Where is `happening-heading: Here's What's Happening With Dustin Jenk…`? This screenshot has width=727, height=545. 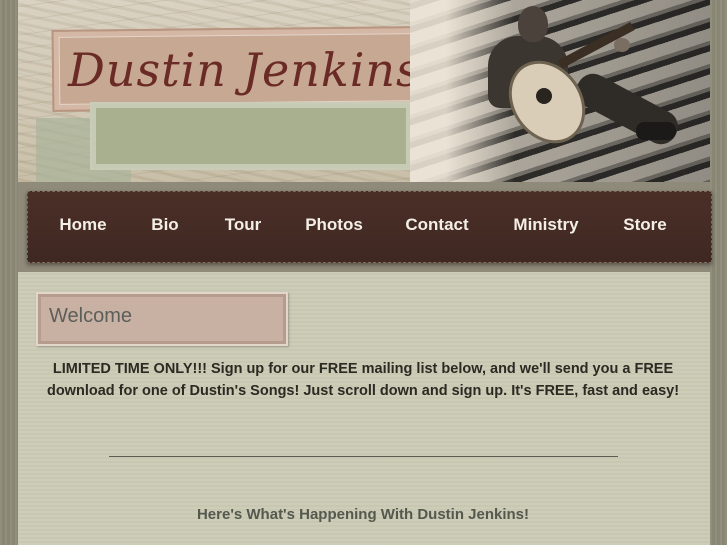 happening-heading: Here's What's Happening With Dustin Jenk… is located at coordinates (363, 514).